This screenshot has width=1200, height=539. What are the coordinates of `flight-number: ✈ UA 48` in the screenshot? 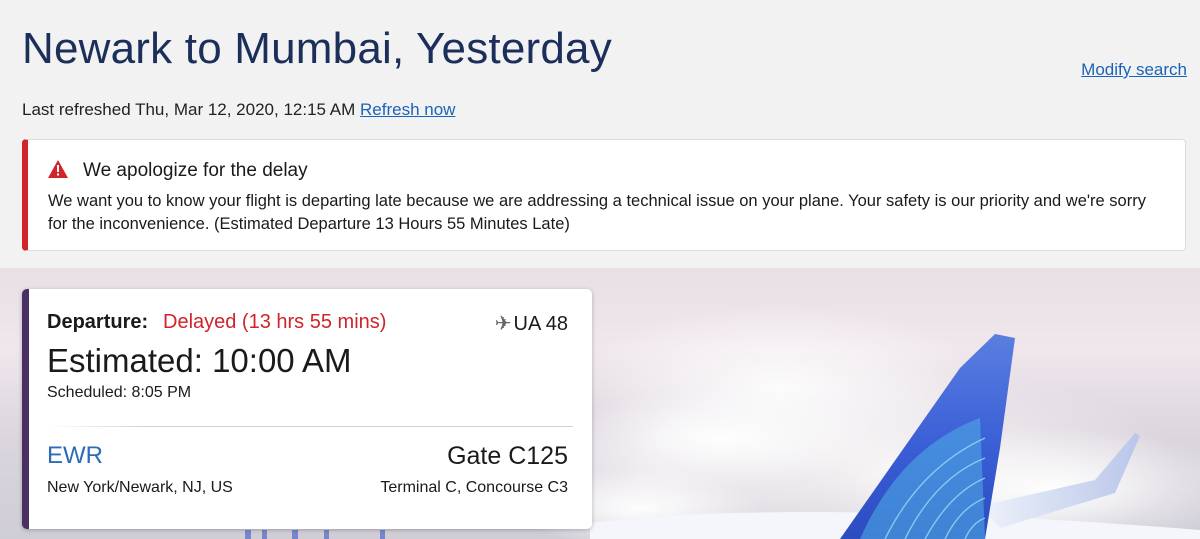 It's located at (531, 323).